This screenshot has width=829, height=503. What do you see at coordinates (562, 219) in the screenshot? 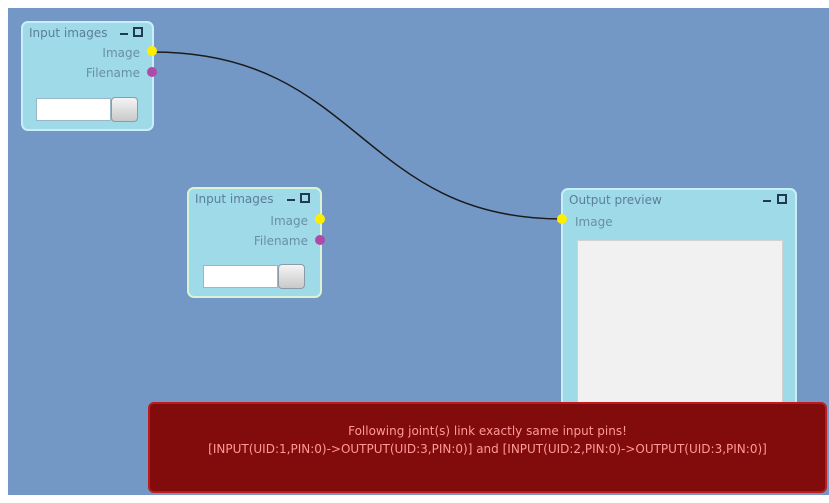
I see `input-pin-image` at bounding box center [562, 219].